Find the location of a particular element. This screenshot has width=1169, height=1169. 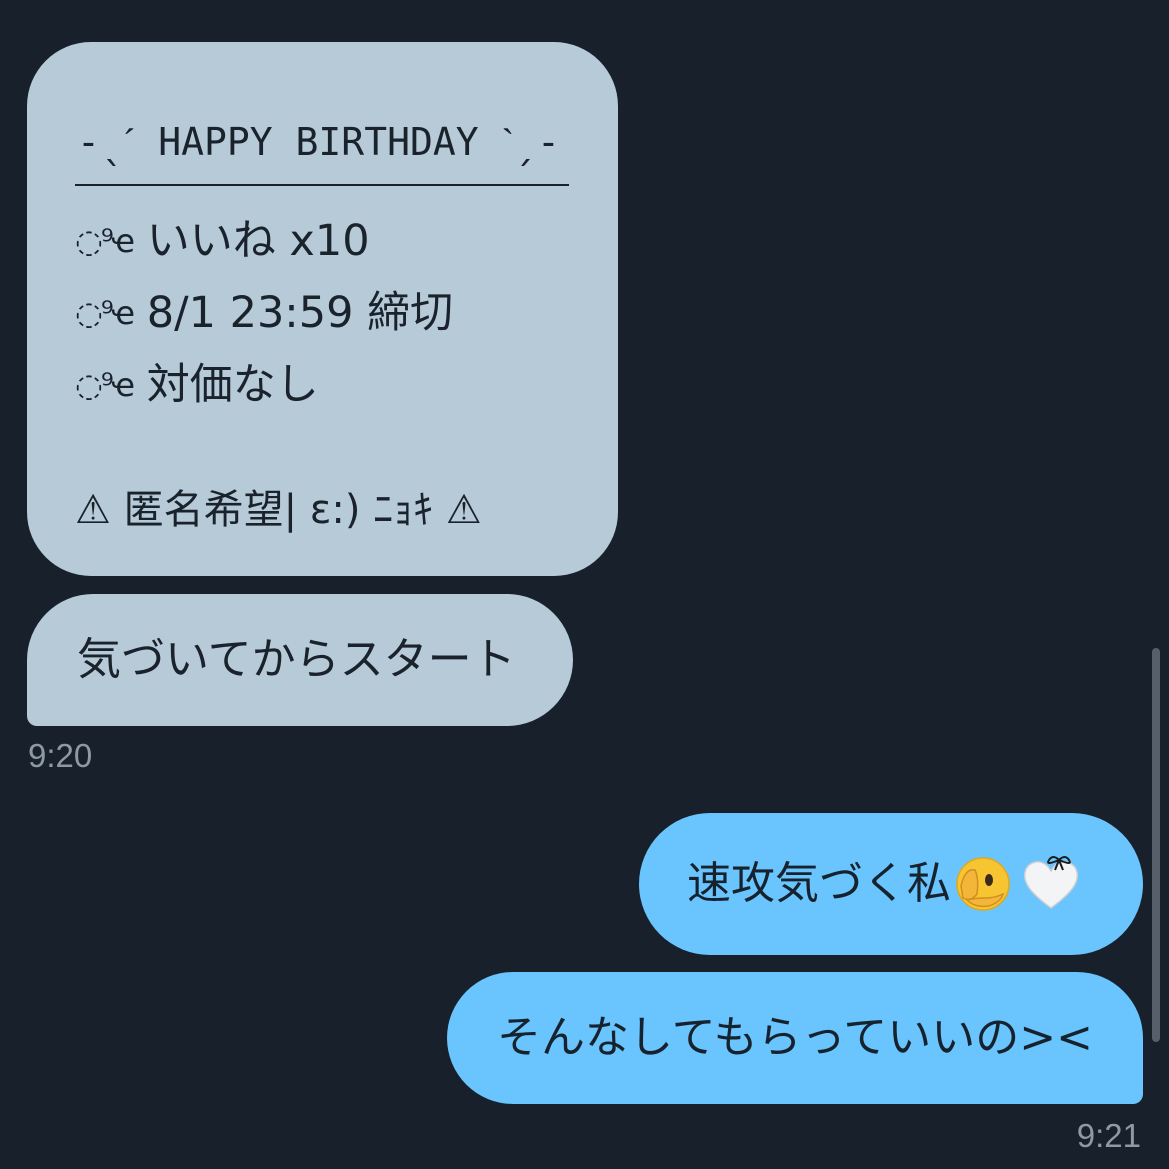

birthday-title: -ˎˊ HAPPY BIRTHDAY ˋˏ- is located at coordinates (318, 142).